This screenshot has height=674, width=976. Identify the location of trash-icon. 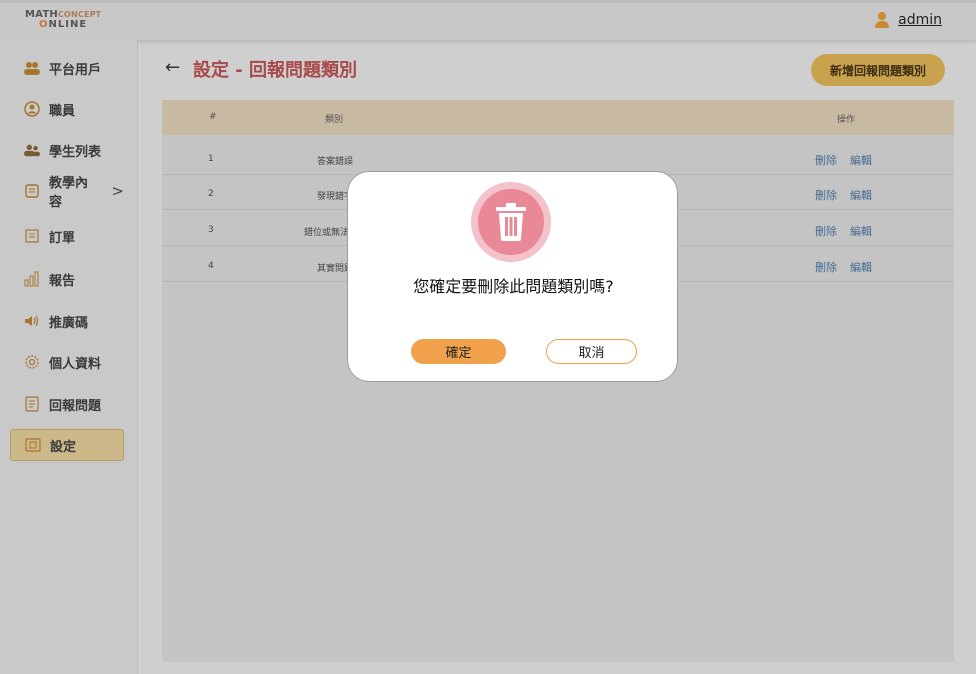
(511, 222).